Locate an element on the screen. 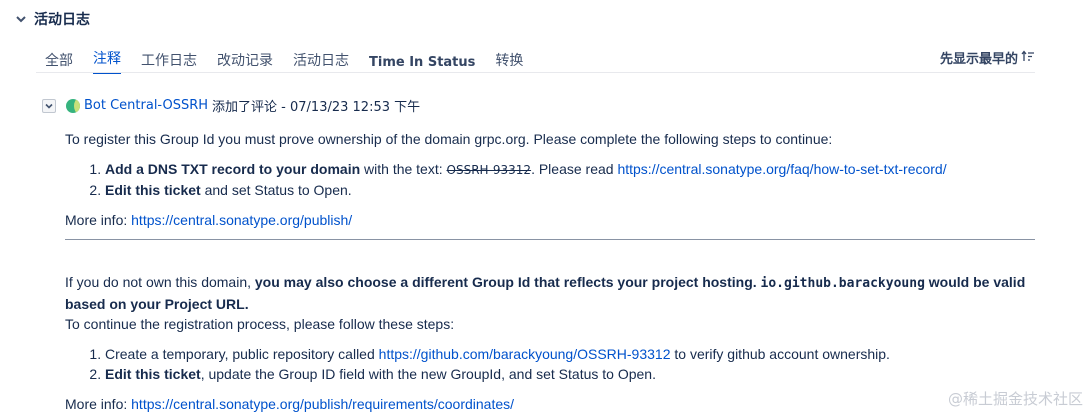 This screenshot has width=1091, height=415. avatar is located at coordinates (73, 105).